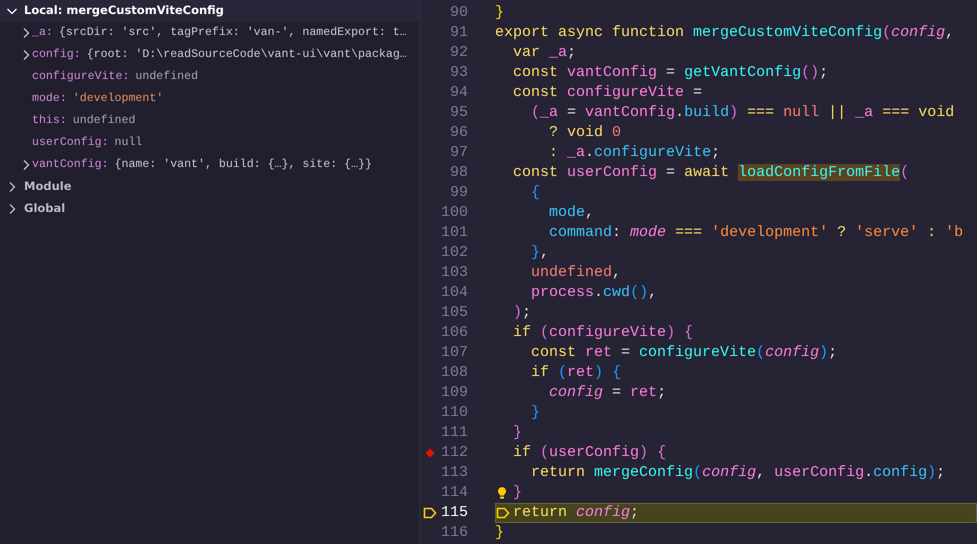  Describe the element at coordinates (454, 213) in the screenshot. I see `line-number: 100` at that location.